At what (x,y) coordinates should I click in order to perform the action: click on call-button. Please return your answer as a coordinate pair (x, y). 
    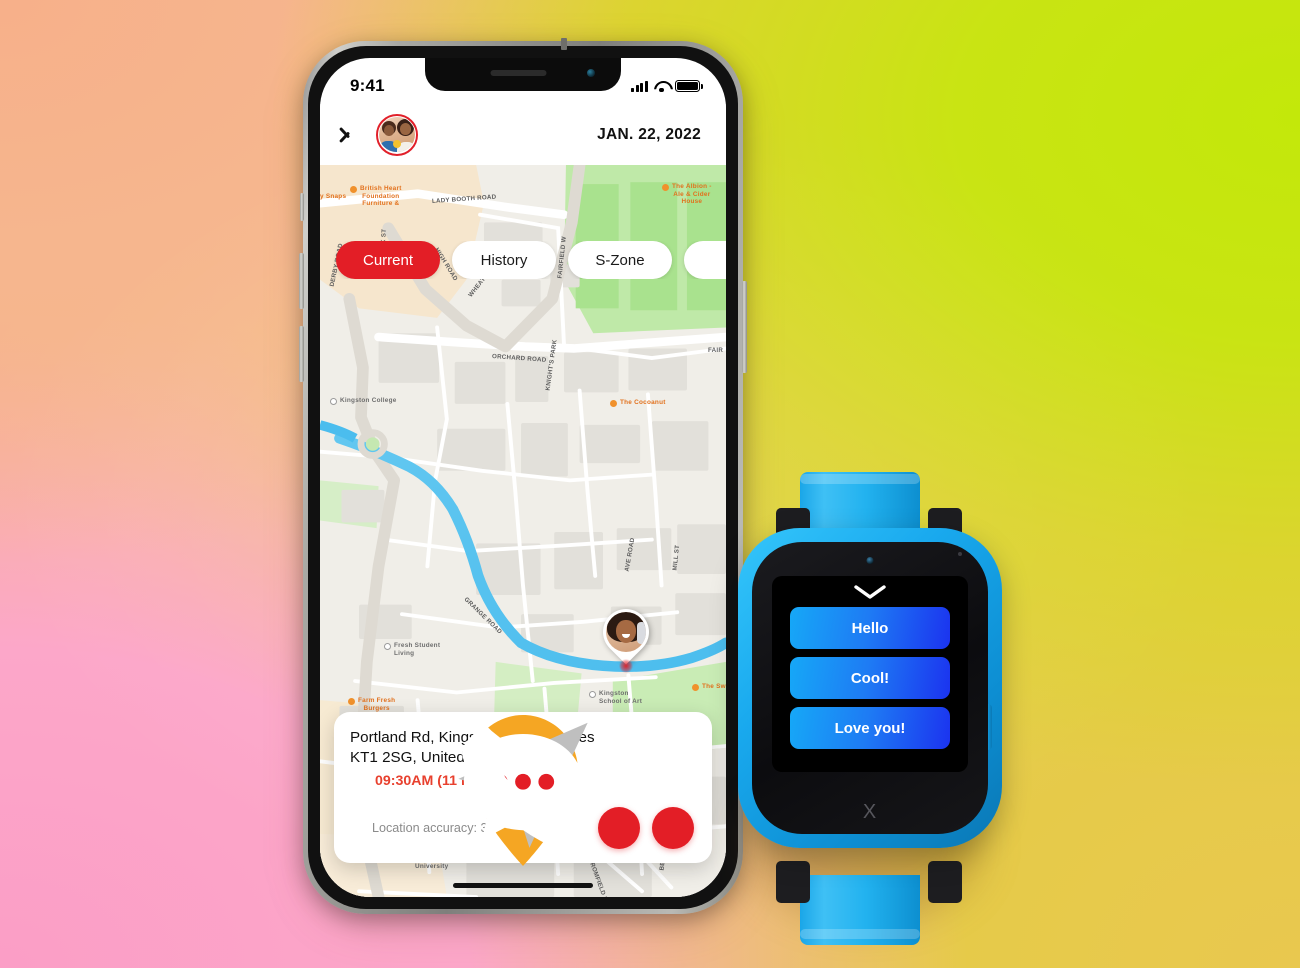
    Looking at the image, I should click on (578, 787).